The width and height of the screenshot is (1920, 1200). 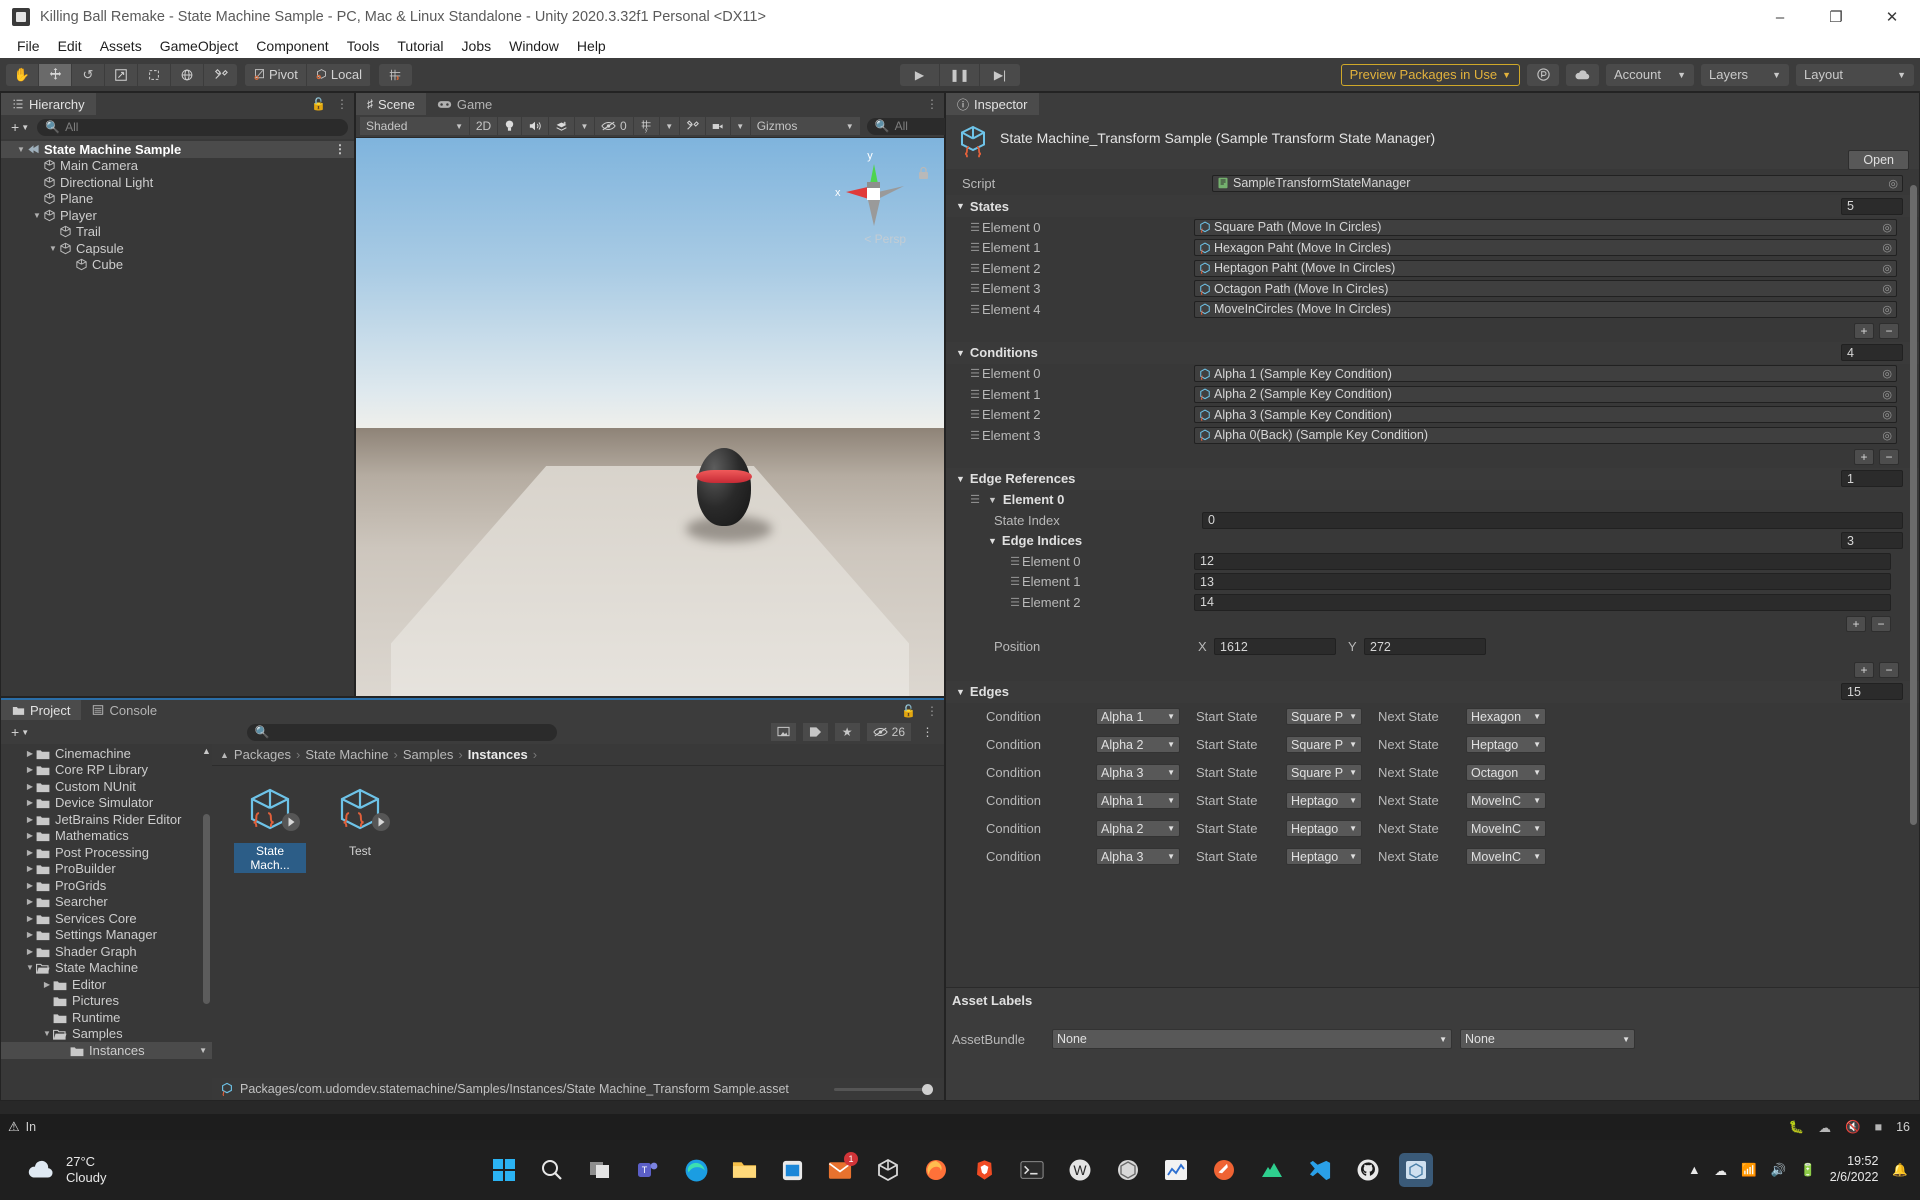 I want to click on hierarchy-item-directional-light: Directional Light, so click(x=177, y=182).